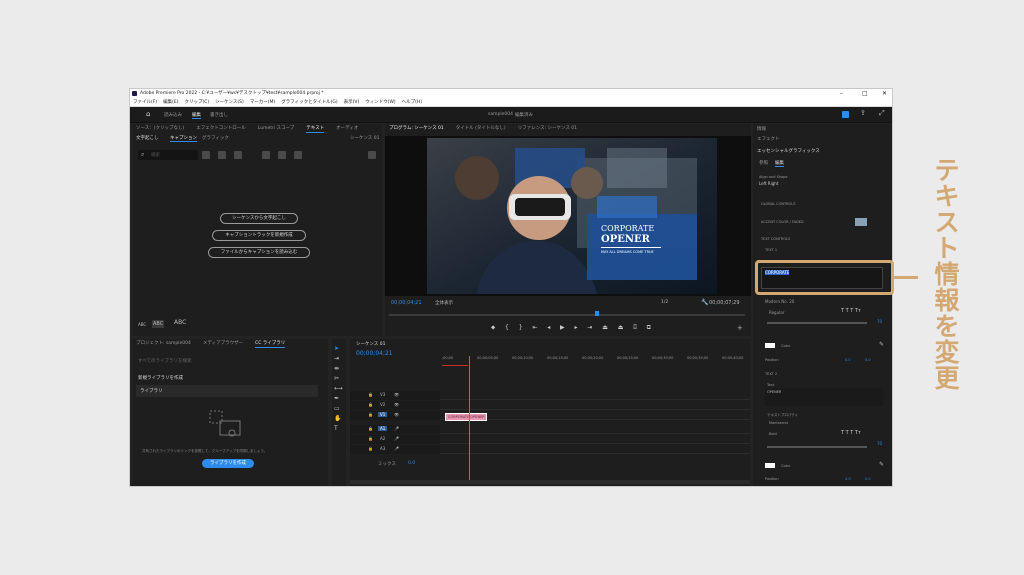 The image size is (1024, 575). Describe the element at coordinates (374, 353) in the screenshot. I see `timeline-timecode: 00;00;04;21` at that location.